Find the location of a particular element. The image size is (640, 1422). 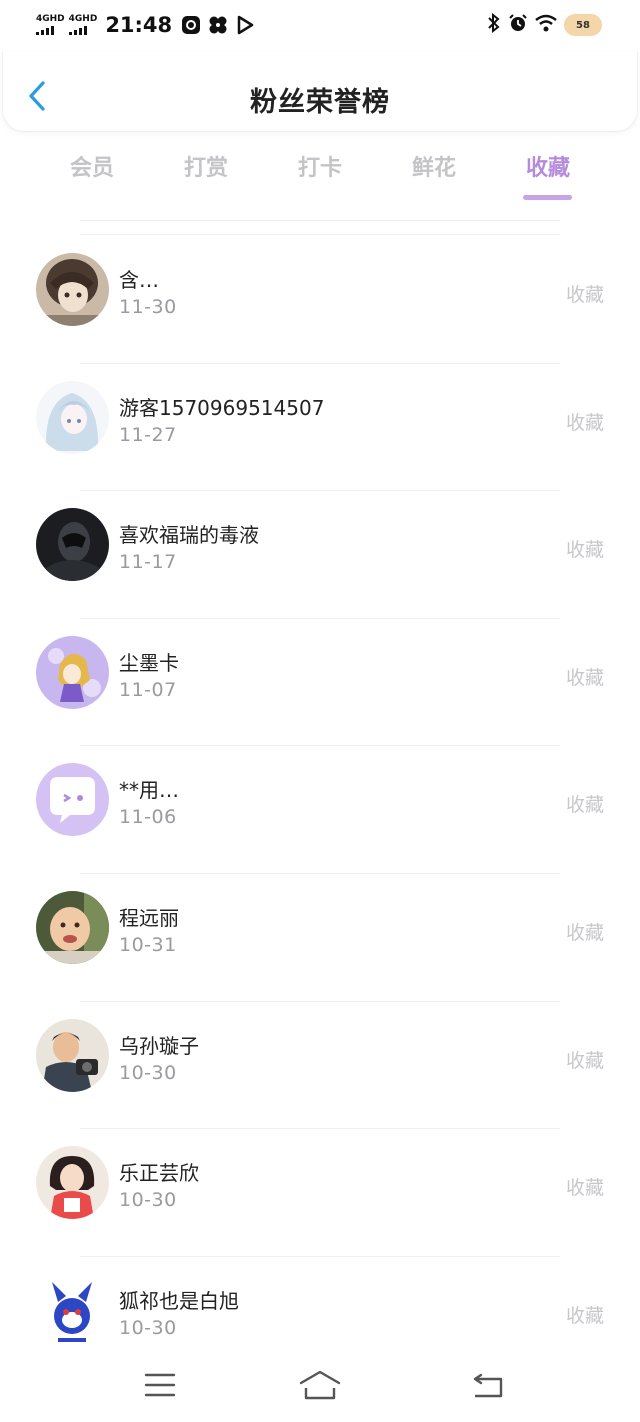

list-item: 乐正芸欣 10-30 收藏 is located at coordinates (320, 1193).